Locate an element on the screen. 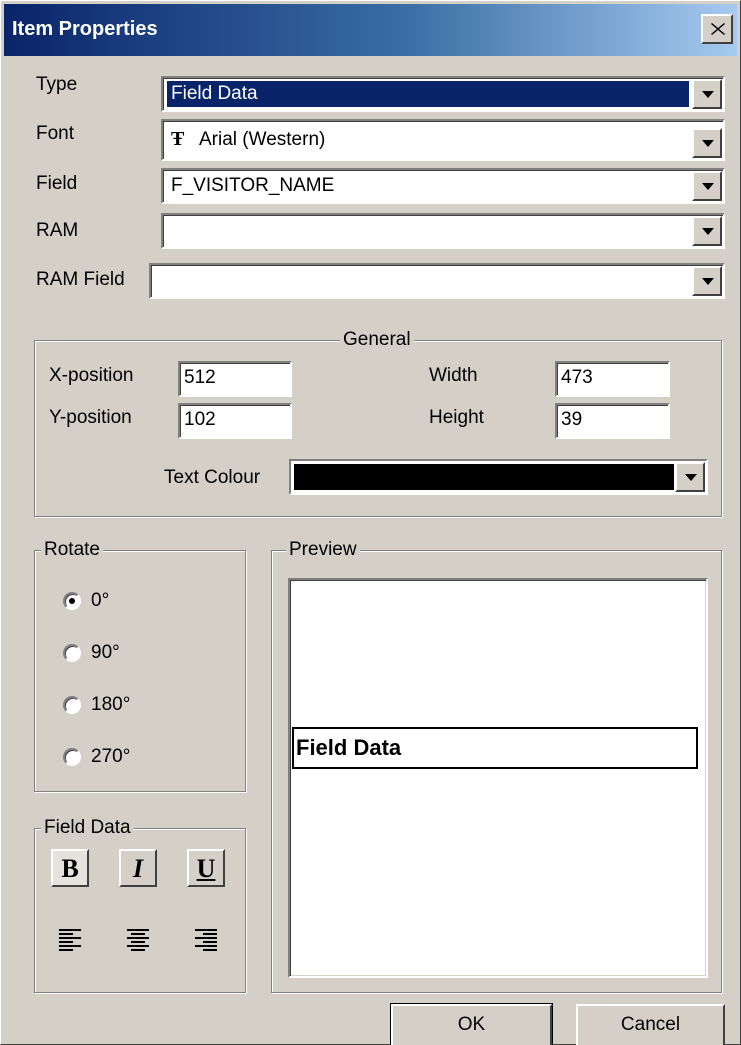 The width and height of the screenshot is (741, 1045). ram-select is located at coordinates (443, 231).